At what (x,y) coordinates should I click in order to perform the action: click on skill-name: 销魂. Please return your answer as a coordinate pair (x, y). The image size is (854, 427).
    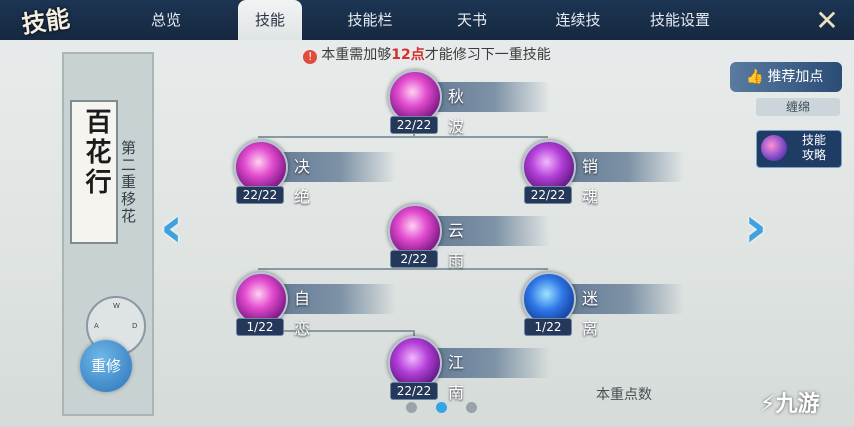
    Looking at the image, I should click on (590, 181).